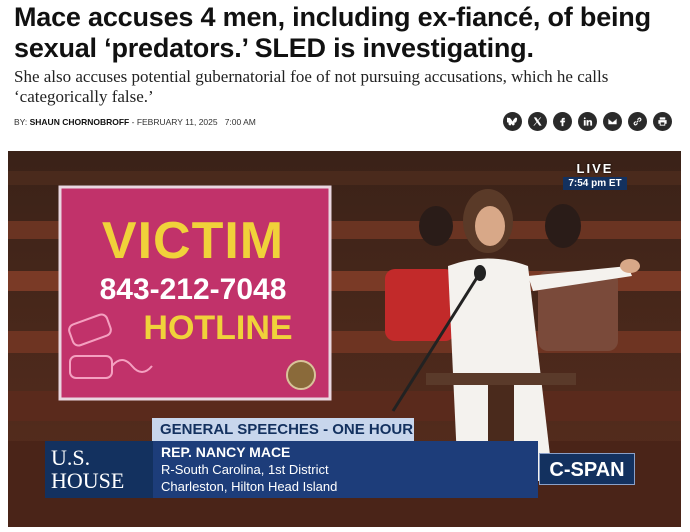 The height and width of the screenshot is (532, 690). I want to click on live-indicator: LIVE 7:54 pm ET, so click(595, 175).